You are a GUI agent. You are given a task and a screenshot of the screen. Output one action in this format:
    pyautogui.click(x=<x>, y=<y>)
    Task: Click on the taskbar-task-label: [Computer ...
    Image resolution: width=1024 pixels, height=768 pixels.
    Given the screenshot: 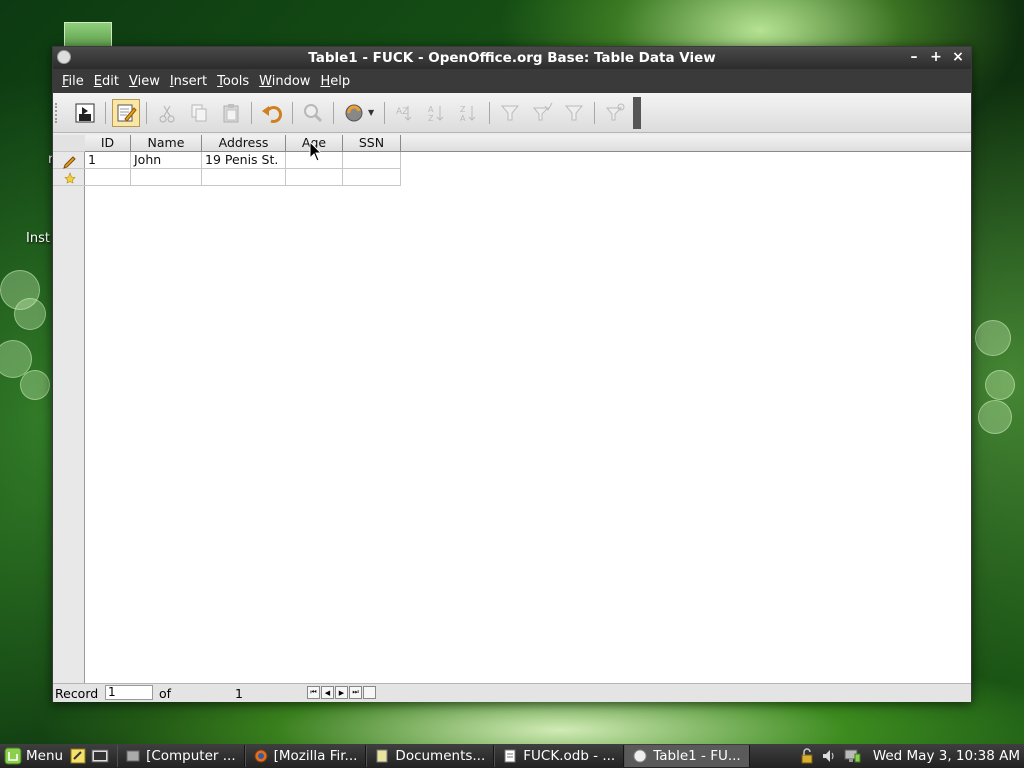 What is the action you would take?
    pyautogui.click(x=191, y=756)
    